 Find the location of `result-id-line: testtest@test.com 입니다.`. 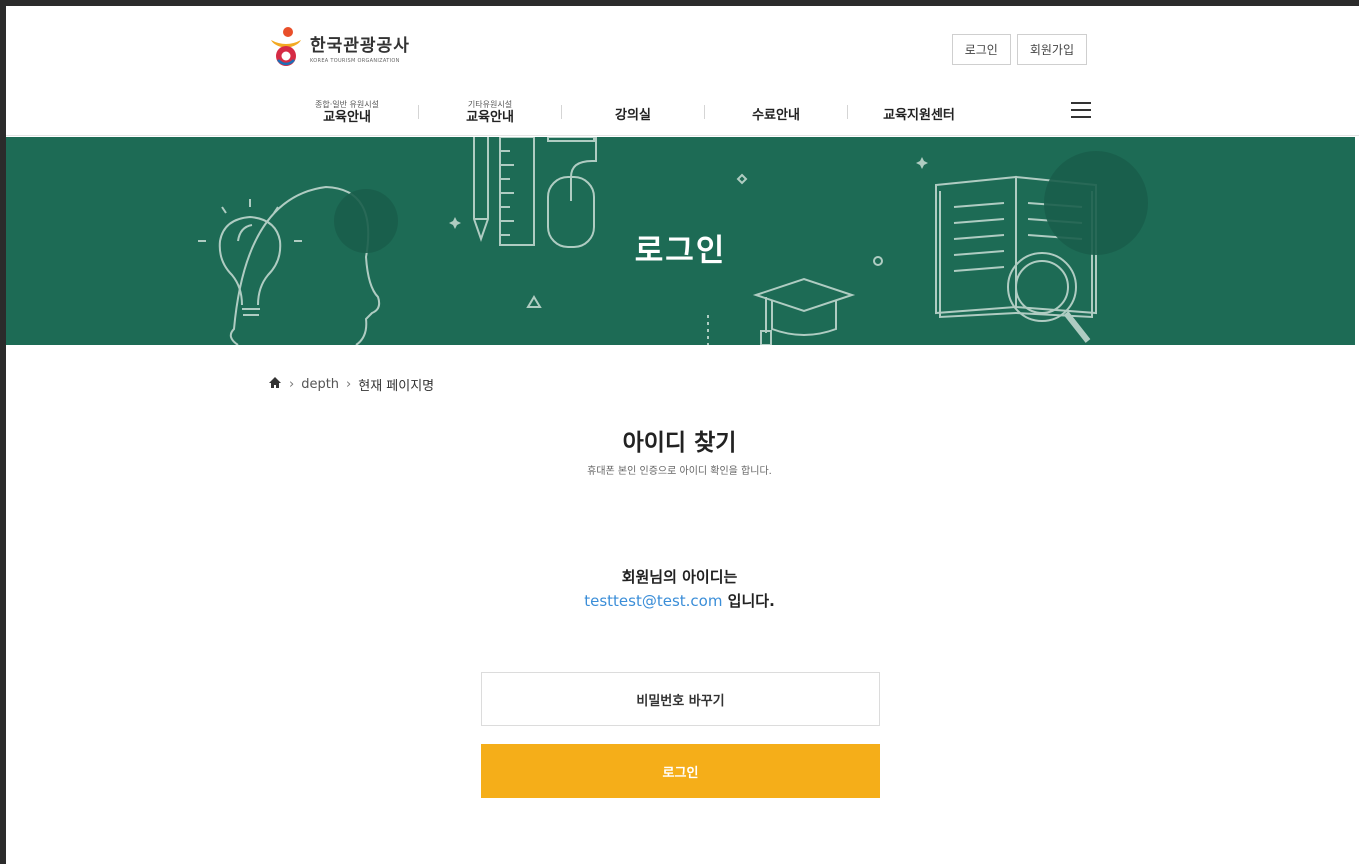

result-id-line: testtest@test.com 입니다. is located at coordinates (679, 601).